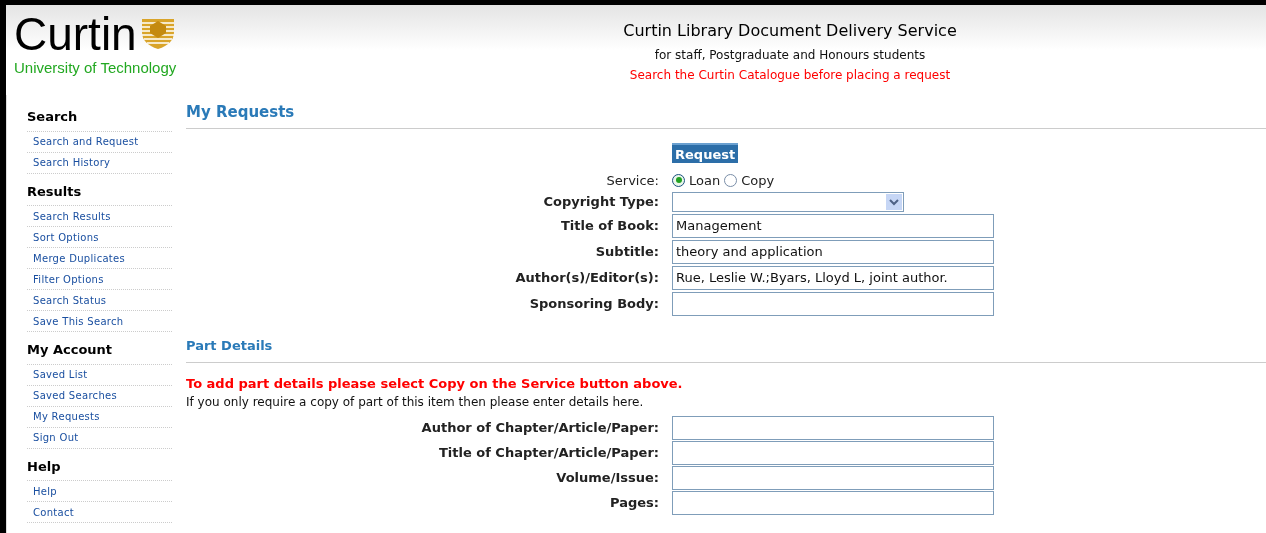  I want to click on field-label: Pages:, so click(634, 503).